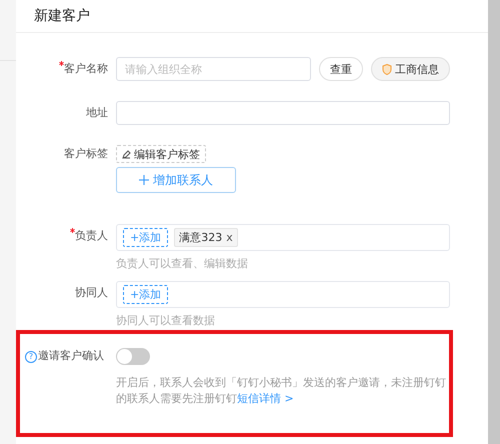 This screenshot has width=500, height=444. I want to click on address-input, so click(283, 113).